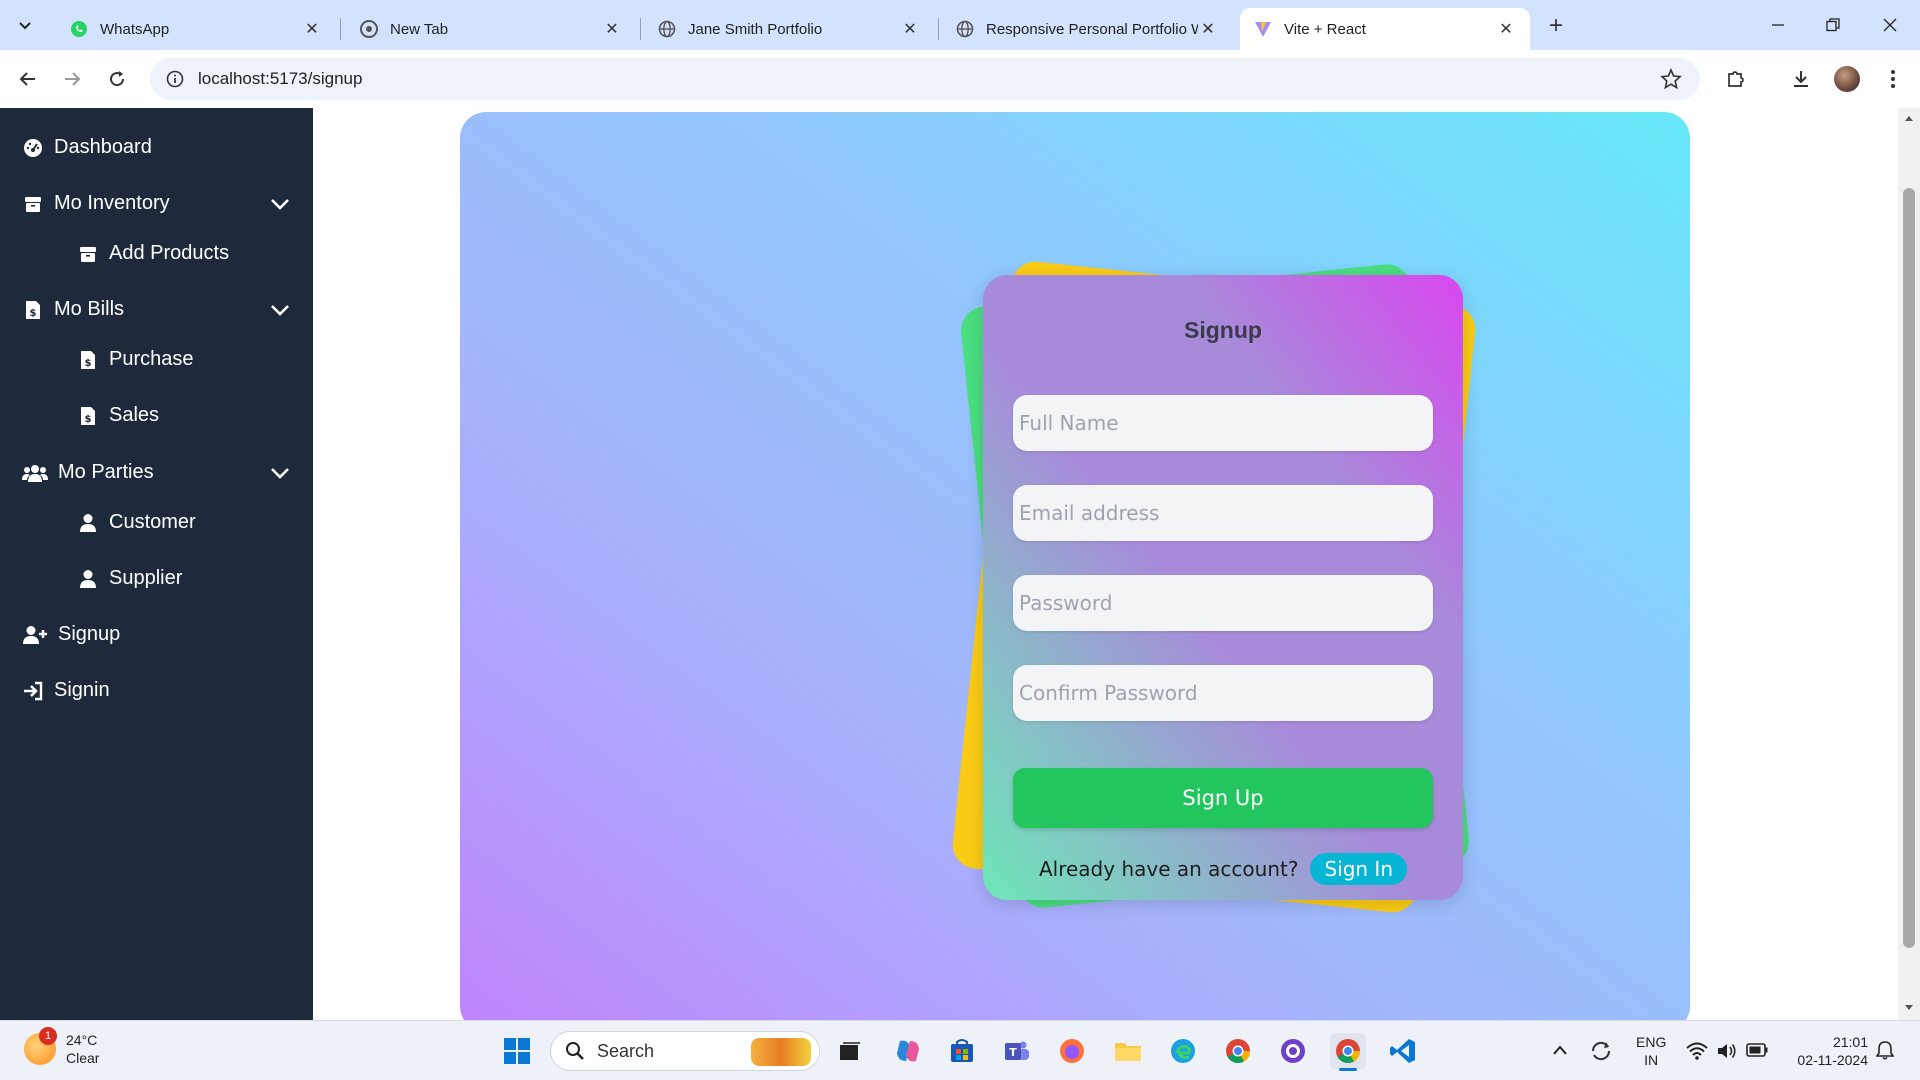 Image resolution: width=1920 pixels, height=1080 pixels. What do you see at coordinates (1017, 1051) in the screenshot?
I see `taskbar-teams: T` at bounding box center [1017, 1051].